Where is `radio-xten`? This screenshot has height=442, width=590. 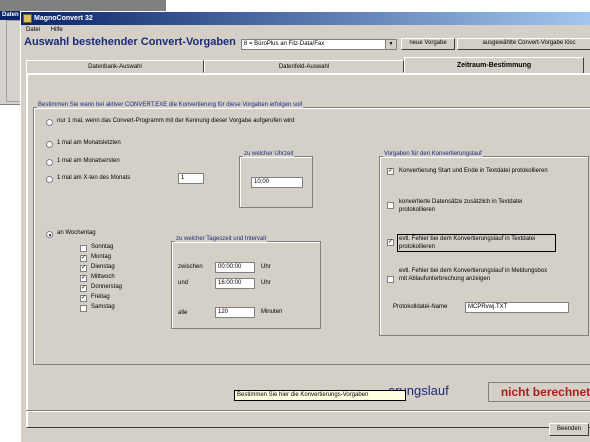
radio-xten is located at coordinates (49, 179).